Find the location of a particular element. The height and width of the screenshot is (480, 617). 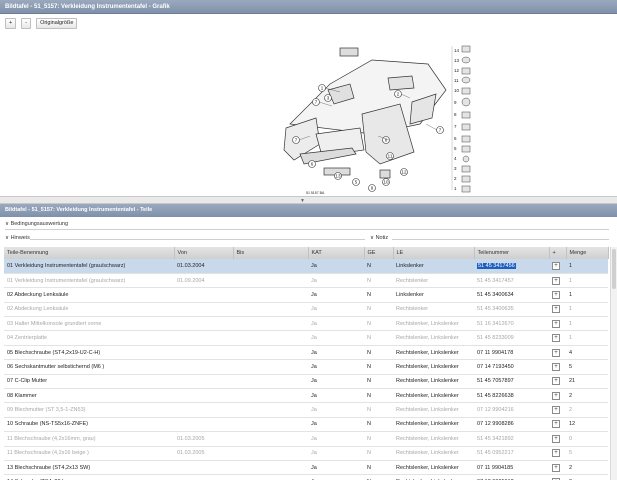

hint-toggle: ∨ Hinweis is located at coordinates (17, 238).